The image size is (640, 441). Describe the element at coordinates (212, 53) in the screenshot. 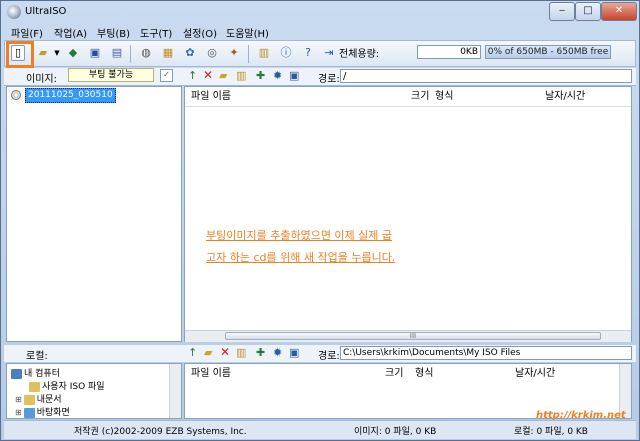

I see `virtual-drive-icon: ◎` at that location.